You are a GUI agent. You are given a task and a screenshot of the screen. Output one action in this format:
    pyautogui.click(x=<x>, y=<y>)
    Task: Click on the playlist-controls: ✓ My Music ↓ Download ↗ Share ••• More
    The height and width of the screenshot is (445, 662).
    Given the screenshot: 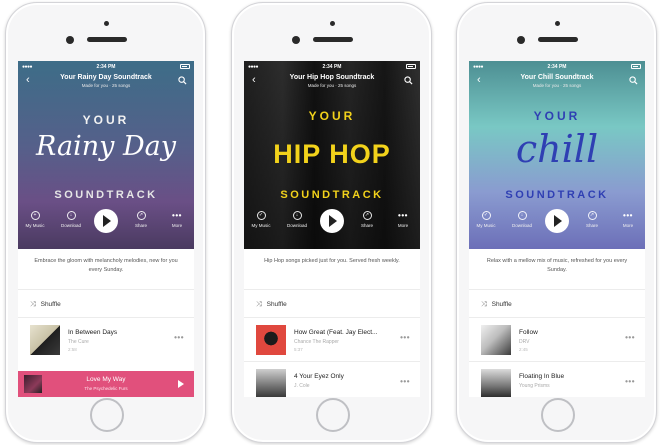 What is the action you would take?
    pyautogui.click(x=557, y=228)
    